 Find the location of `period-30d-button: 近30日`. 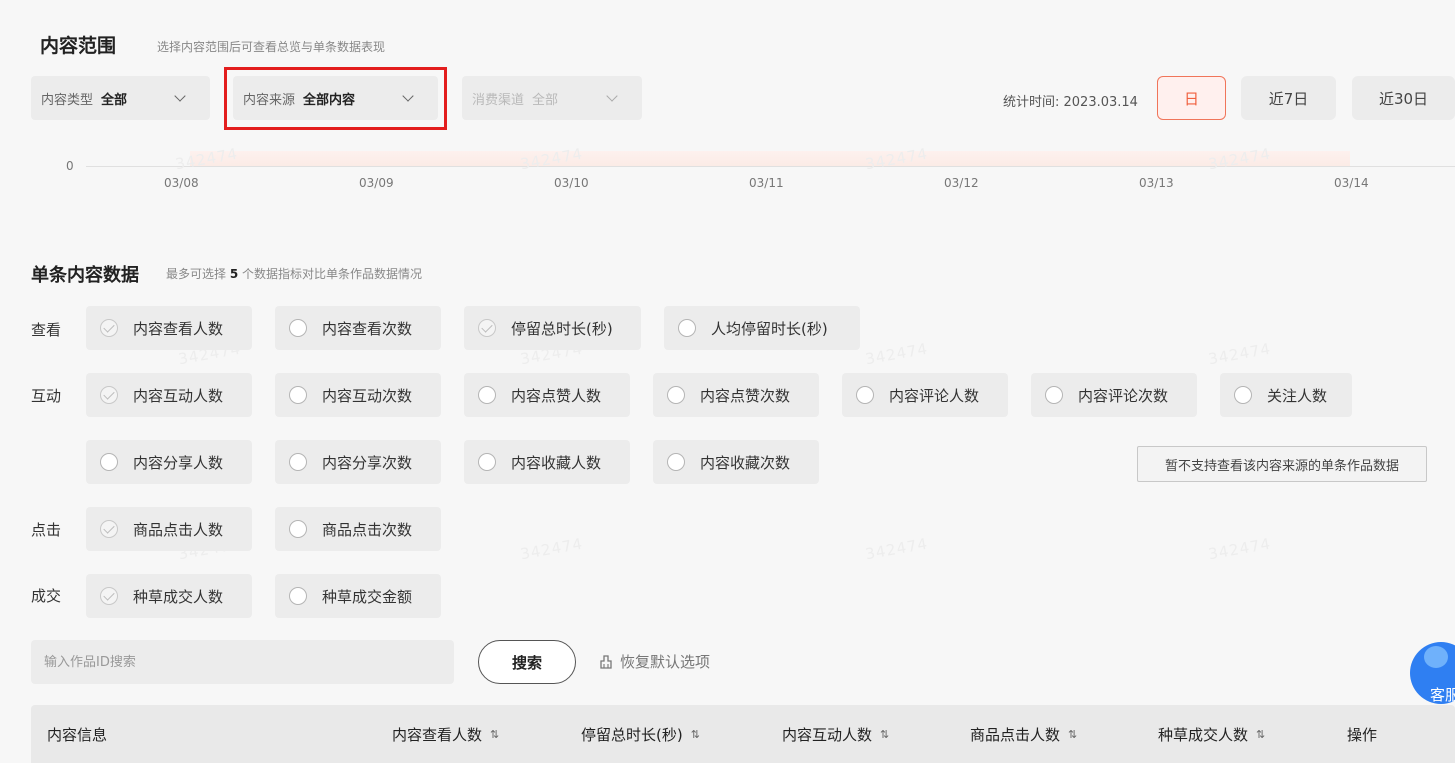

period-30d-button: 近30日 is located at coordinates (1403, 98).